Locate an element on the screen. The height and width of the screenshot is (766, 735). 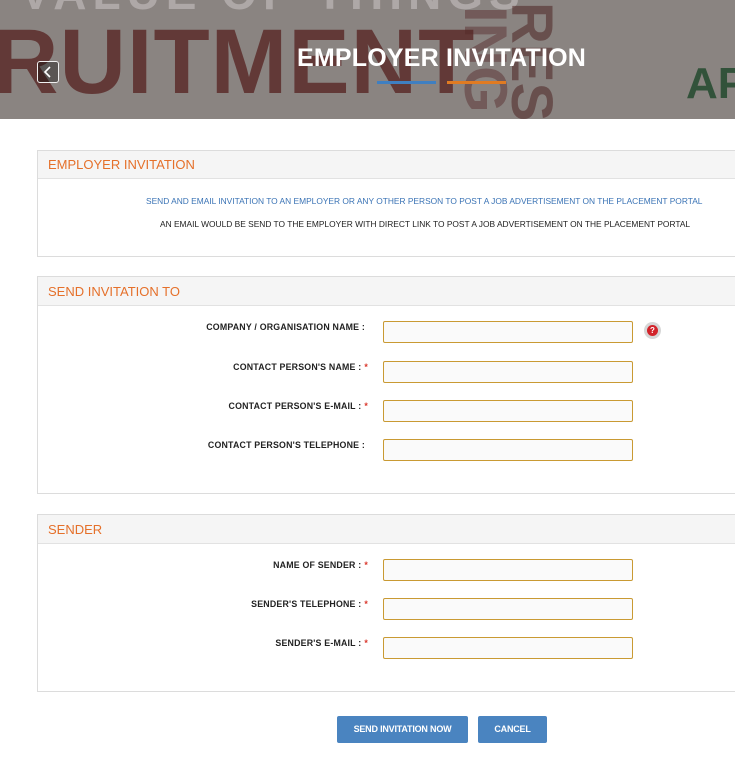
help-icon: ? is located at coordinates (652, 330).